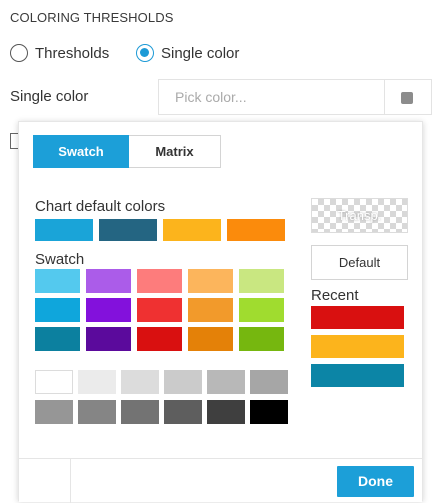 This screenshot has width=432, height=503. Describe the element at coordinates (220, 480) in the screenshot. I see `picker-footer: Done` at that location.